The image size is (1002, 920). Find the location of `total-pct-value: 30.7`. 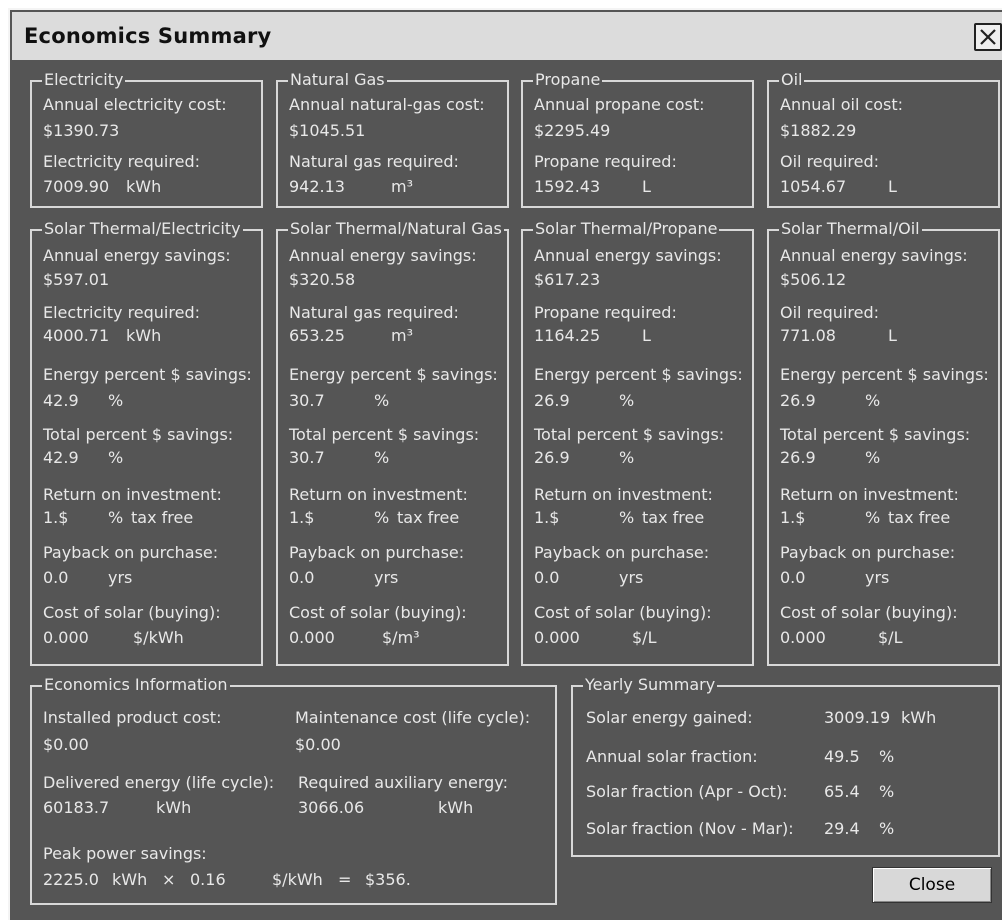

total-pct-value: 30.7 is located at coordinates (307, 457).